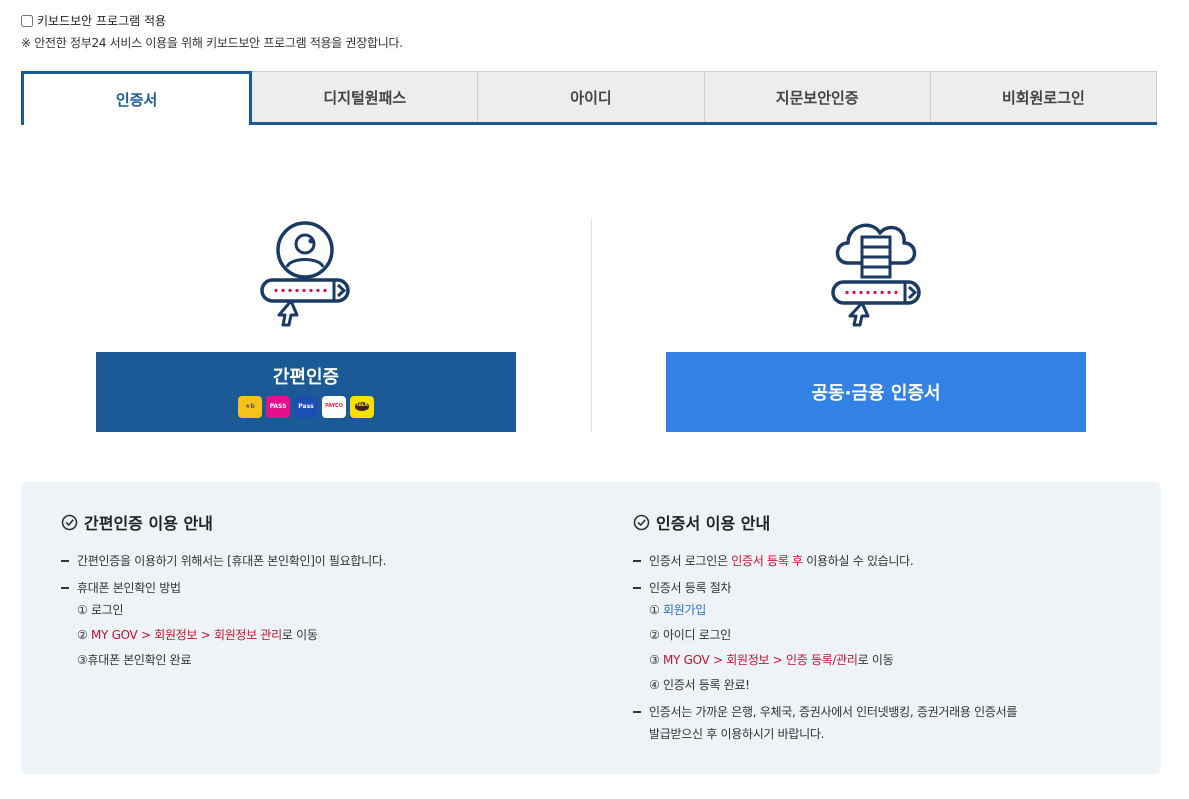 The width and height of the screenshot is (1189, 799). Describe the element at coordinates (656, 610) in the screenshot. I see `step-number: ①` at that location.